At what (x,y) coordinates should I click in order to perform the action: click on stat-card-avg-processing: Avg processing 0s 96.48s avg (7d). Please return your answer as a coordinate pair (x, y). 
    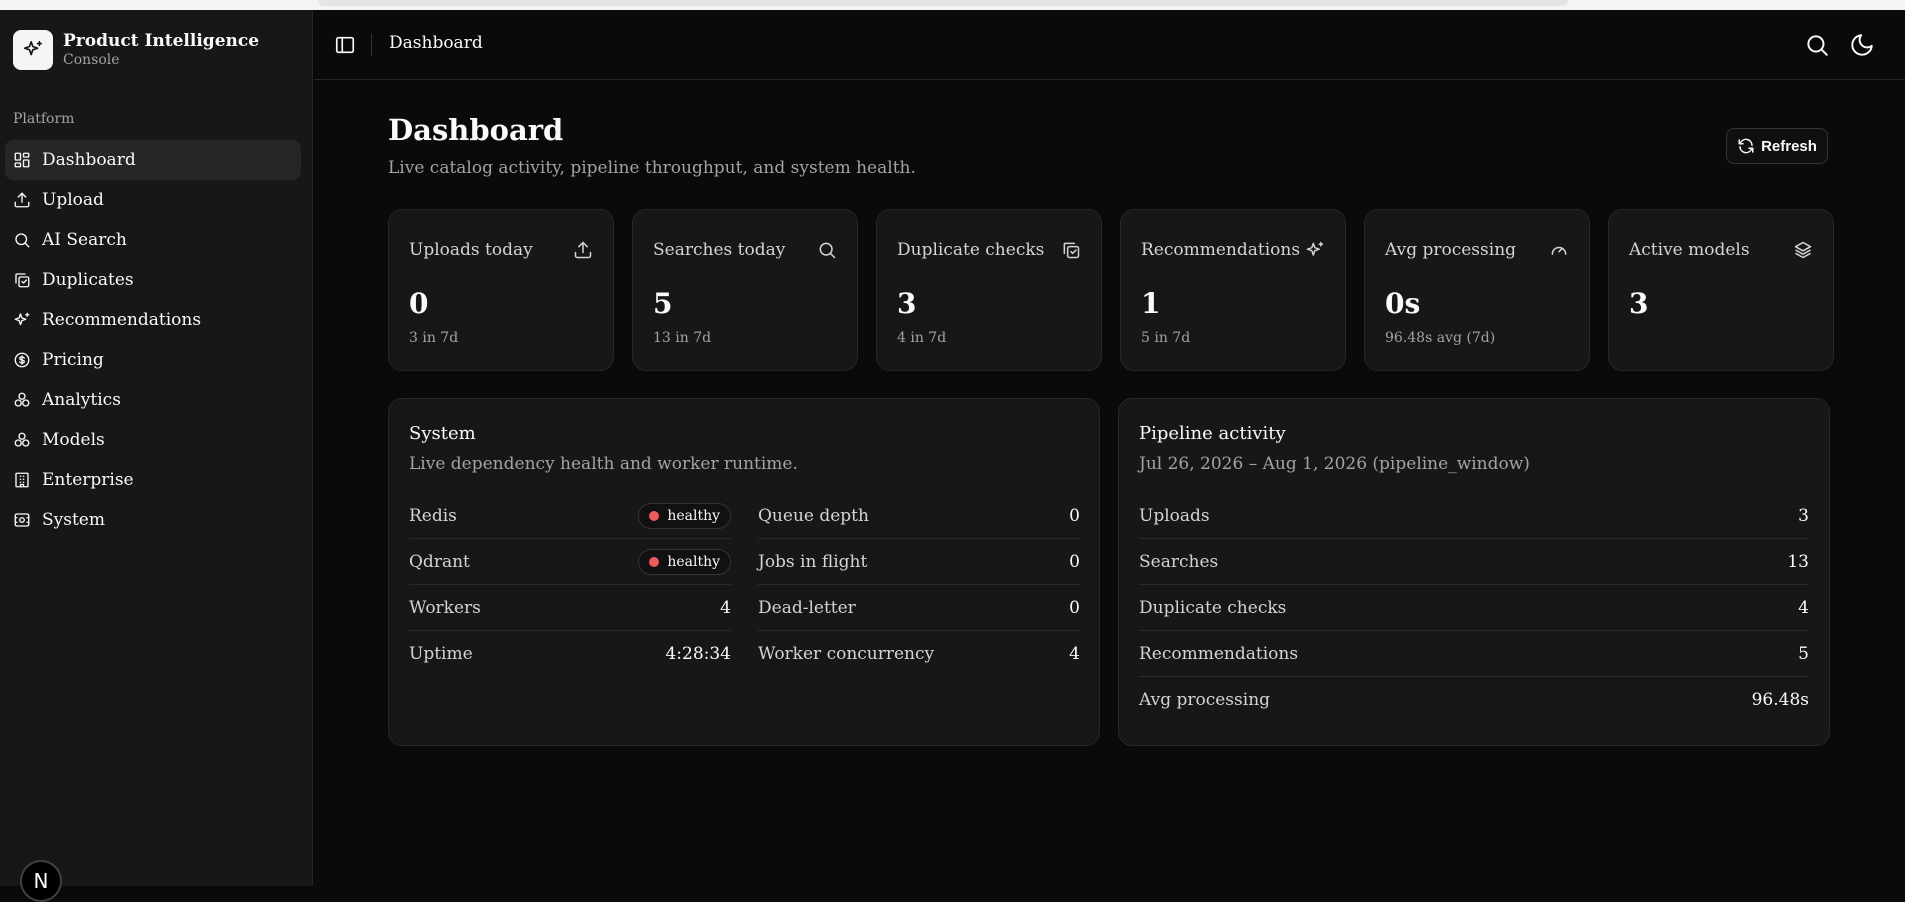
    Looking at the image, I should click on (1477, 290).